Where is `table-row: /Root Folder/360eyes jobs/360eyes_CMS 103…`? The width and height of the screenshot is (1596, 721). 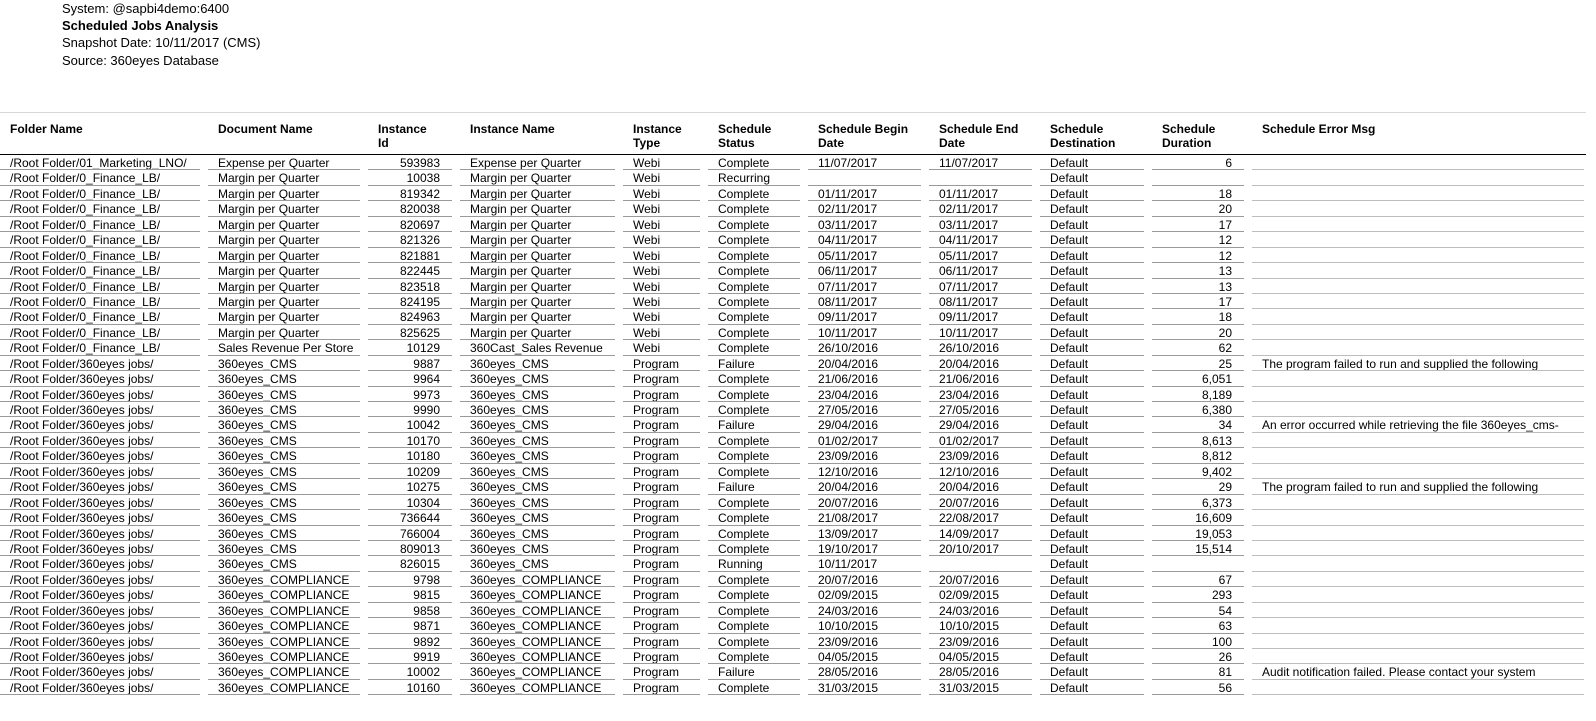
table-row: /Root Folder/360eyes jobs/360eyes_CMS 103… is located at coordinates (793, 503).